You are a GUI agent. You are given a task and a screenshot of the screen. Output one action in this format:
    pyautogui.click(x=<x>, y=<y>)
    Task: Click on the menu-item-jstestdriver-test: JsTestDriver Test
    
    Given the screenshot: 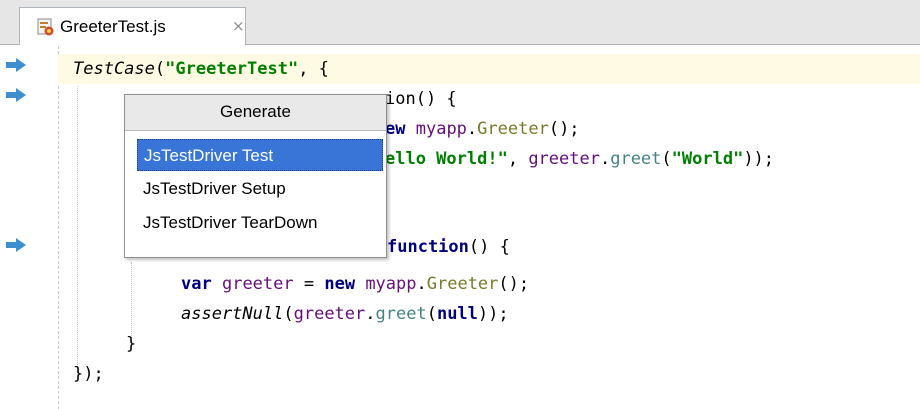 What is the action you would take?
    pyautogui.click(x=260, y=155)
    